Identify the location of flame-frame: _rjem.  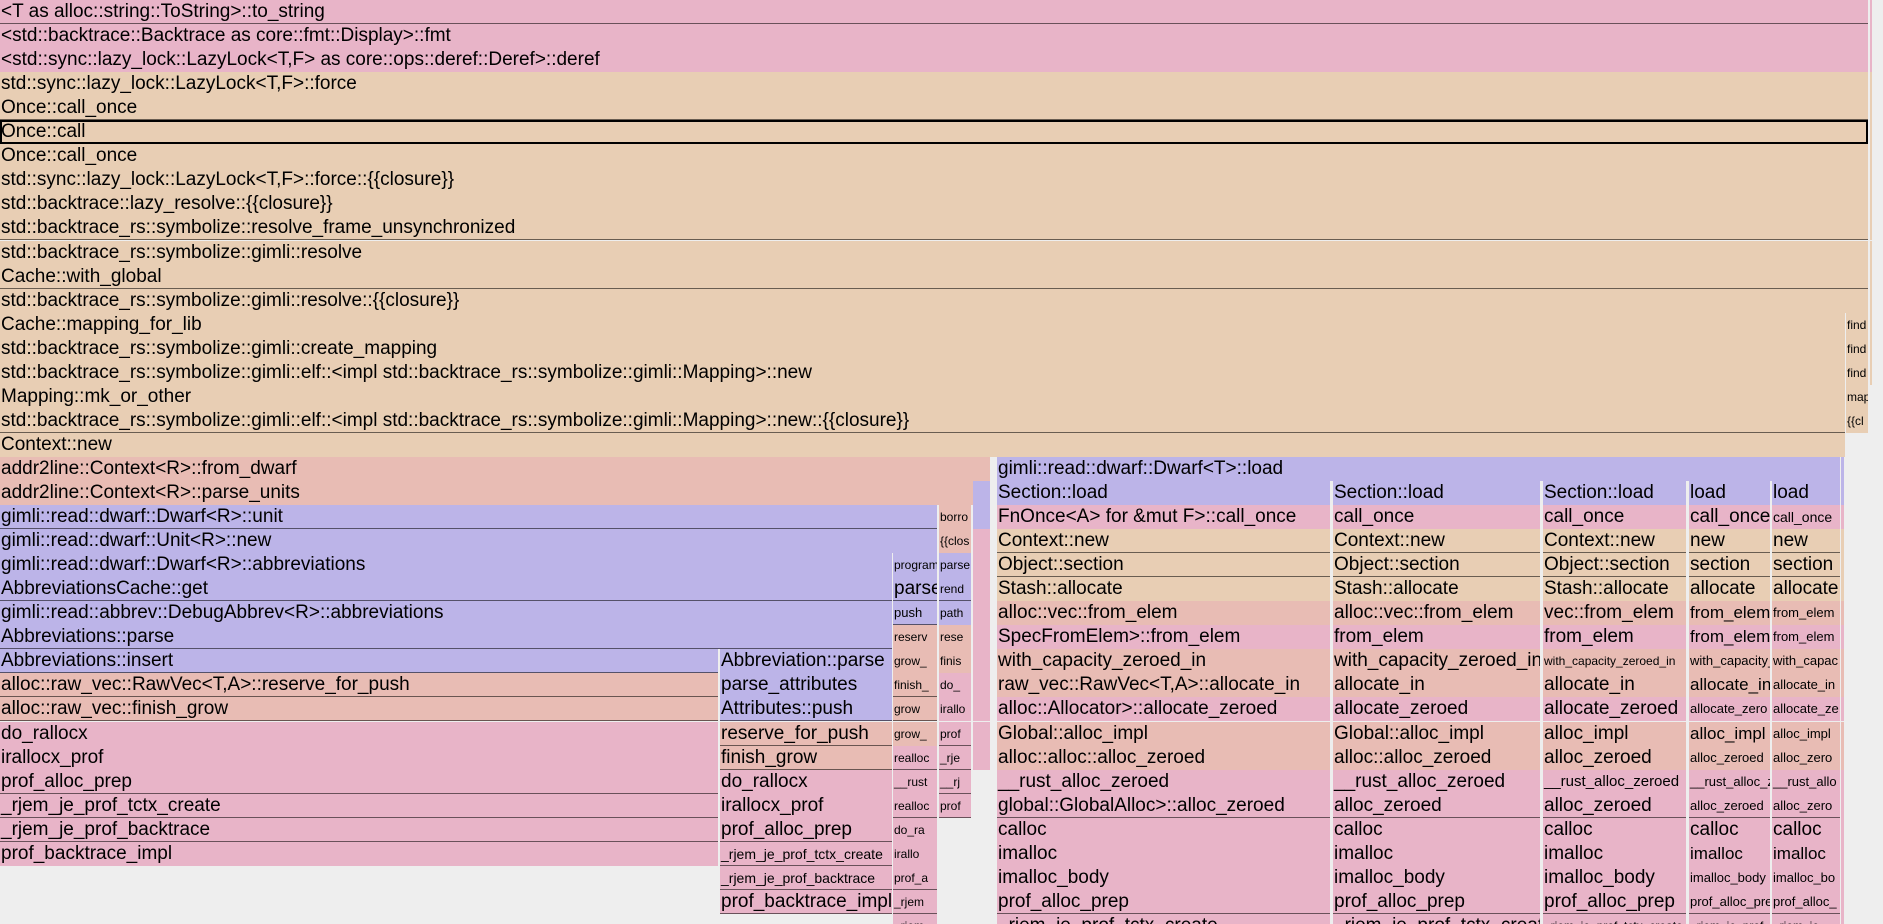
(915, 919).